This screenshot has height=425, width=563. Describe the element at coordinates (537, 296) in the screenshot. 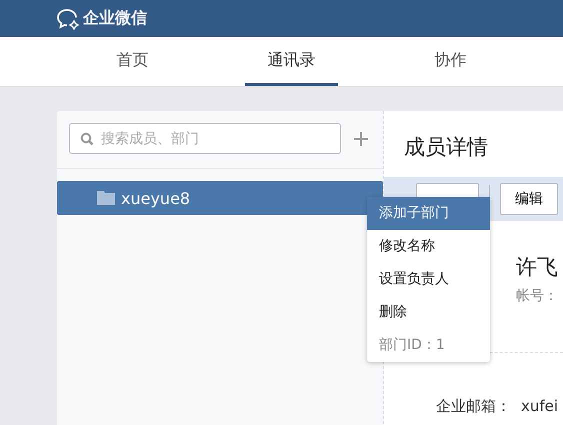

I see `account-label: 帐号：` at that location.